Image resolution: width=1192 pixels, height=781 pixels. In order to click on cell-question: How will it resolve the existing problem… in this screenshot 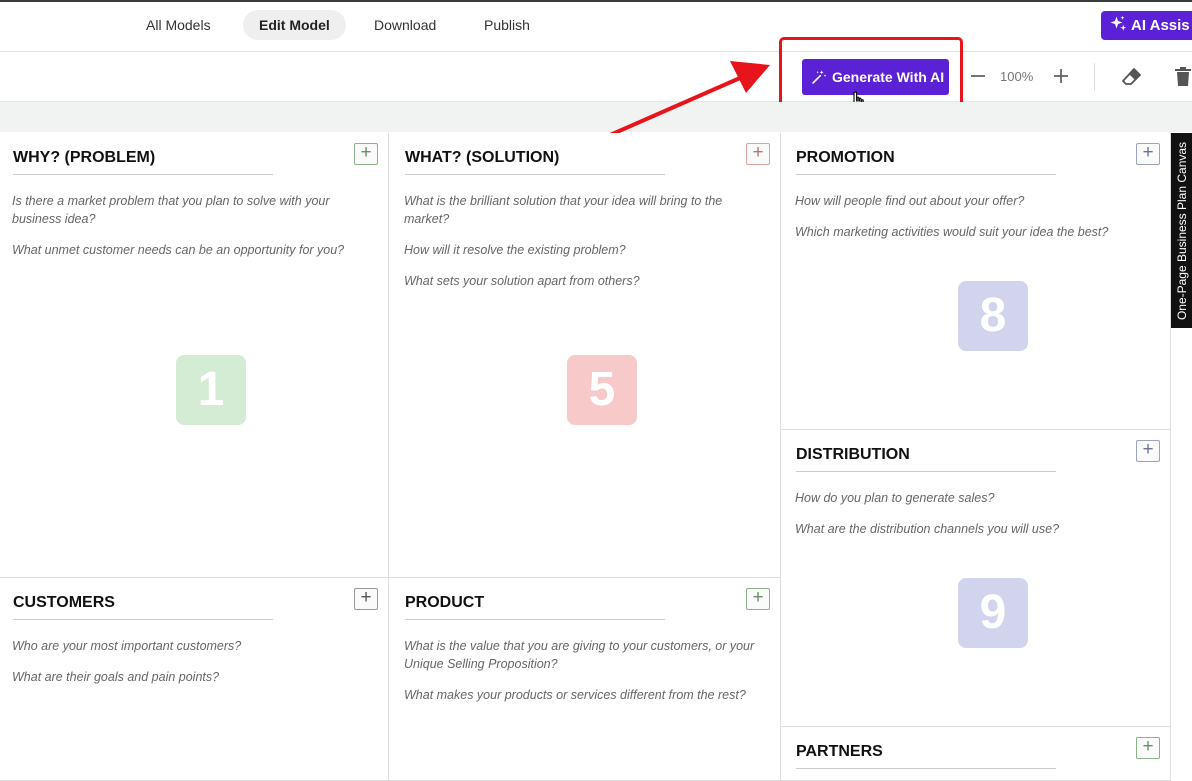, I will do `click(515, 250)`.